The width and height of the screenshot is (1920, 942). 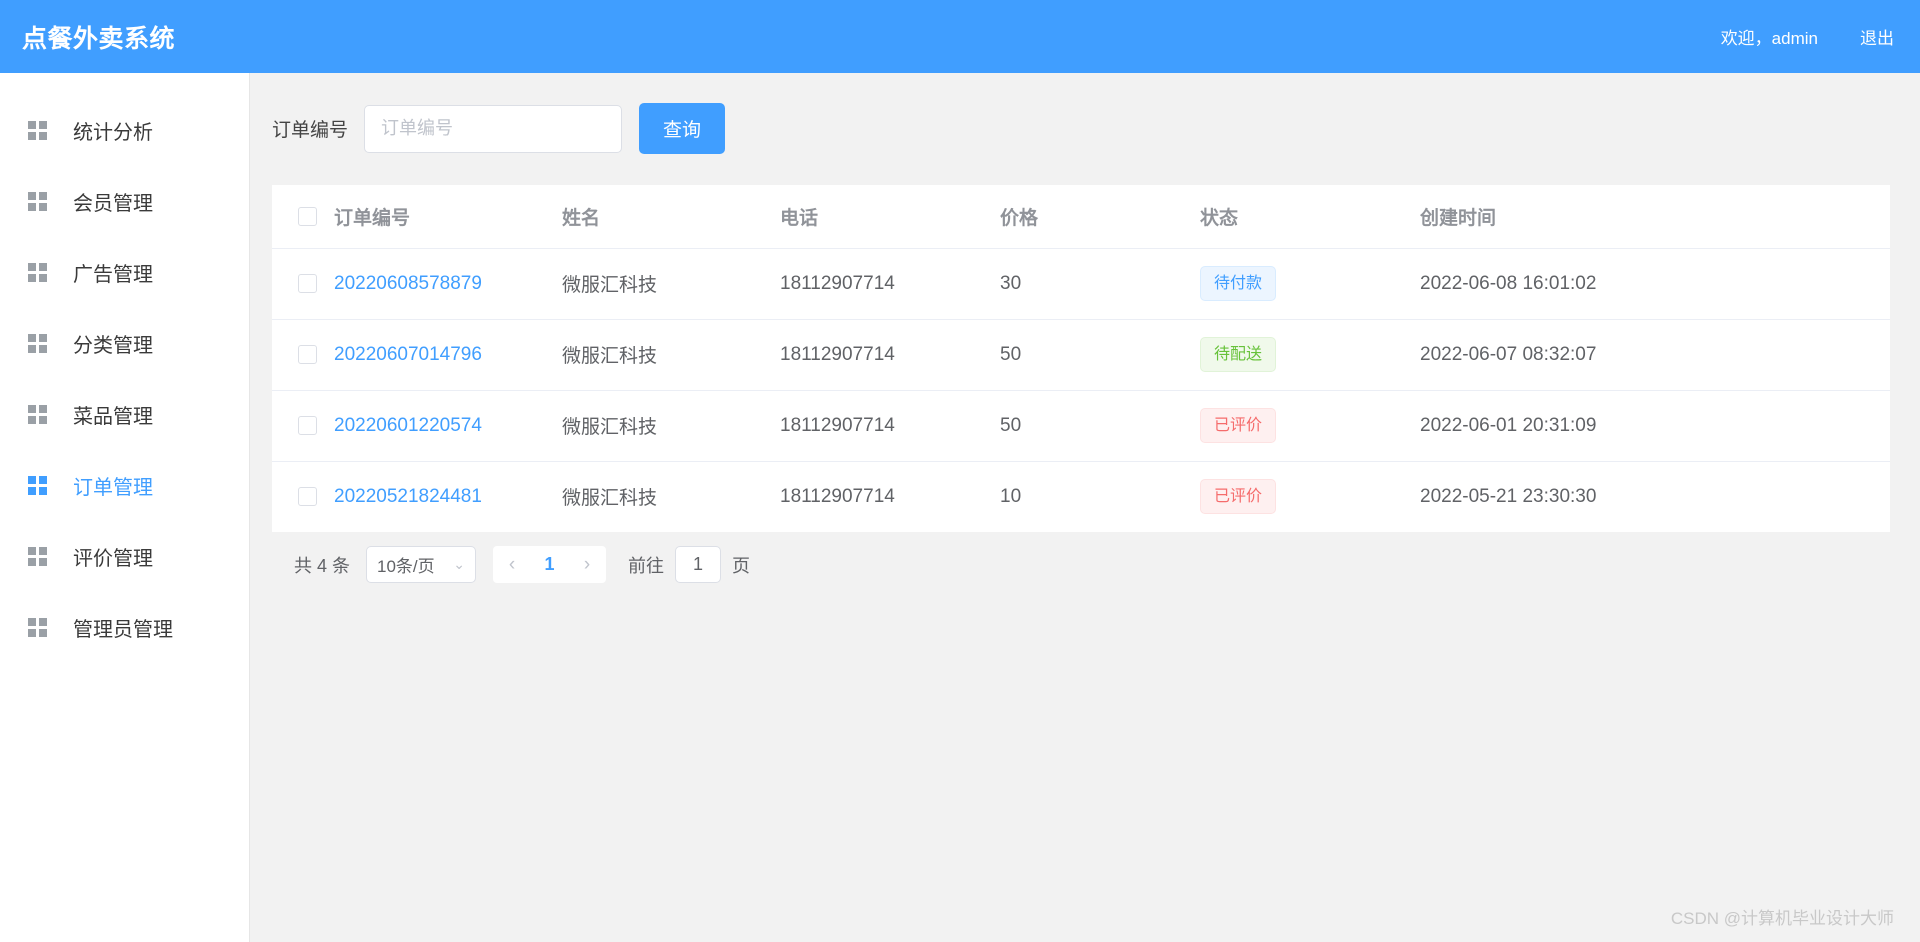 What do you see at coordinates (113, 204) in the screenshot?
I see `sidebar-item-label: 会员管理` at bounding box center [113, 204].